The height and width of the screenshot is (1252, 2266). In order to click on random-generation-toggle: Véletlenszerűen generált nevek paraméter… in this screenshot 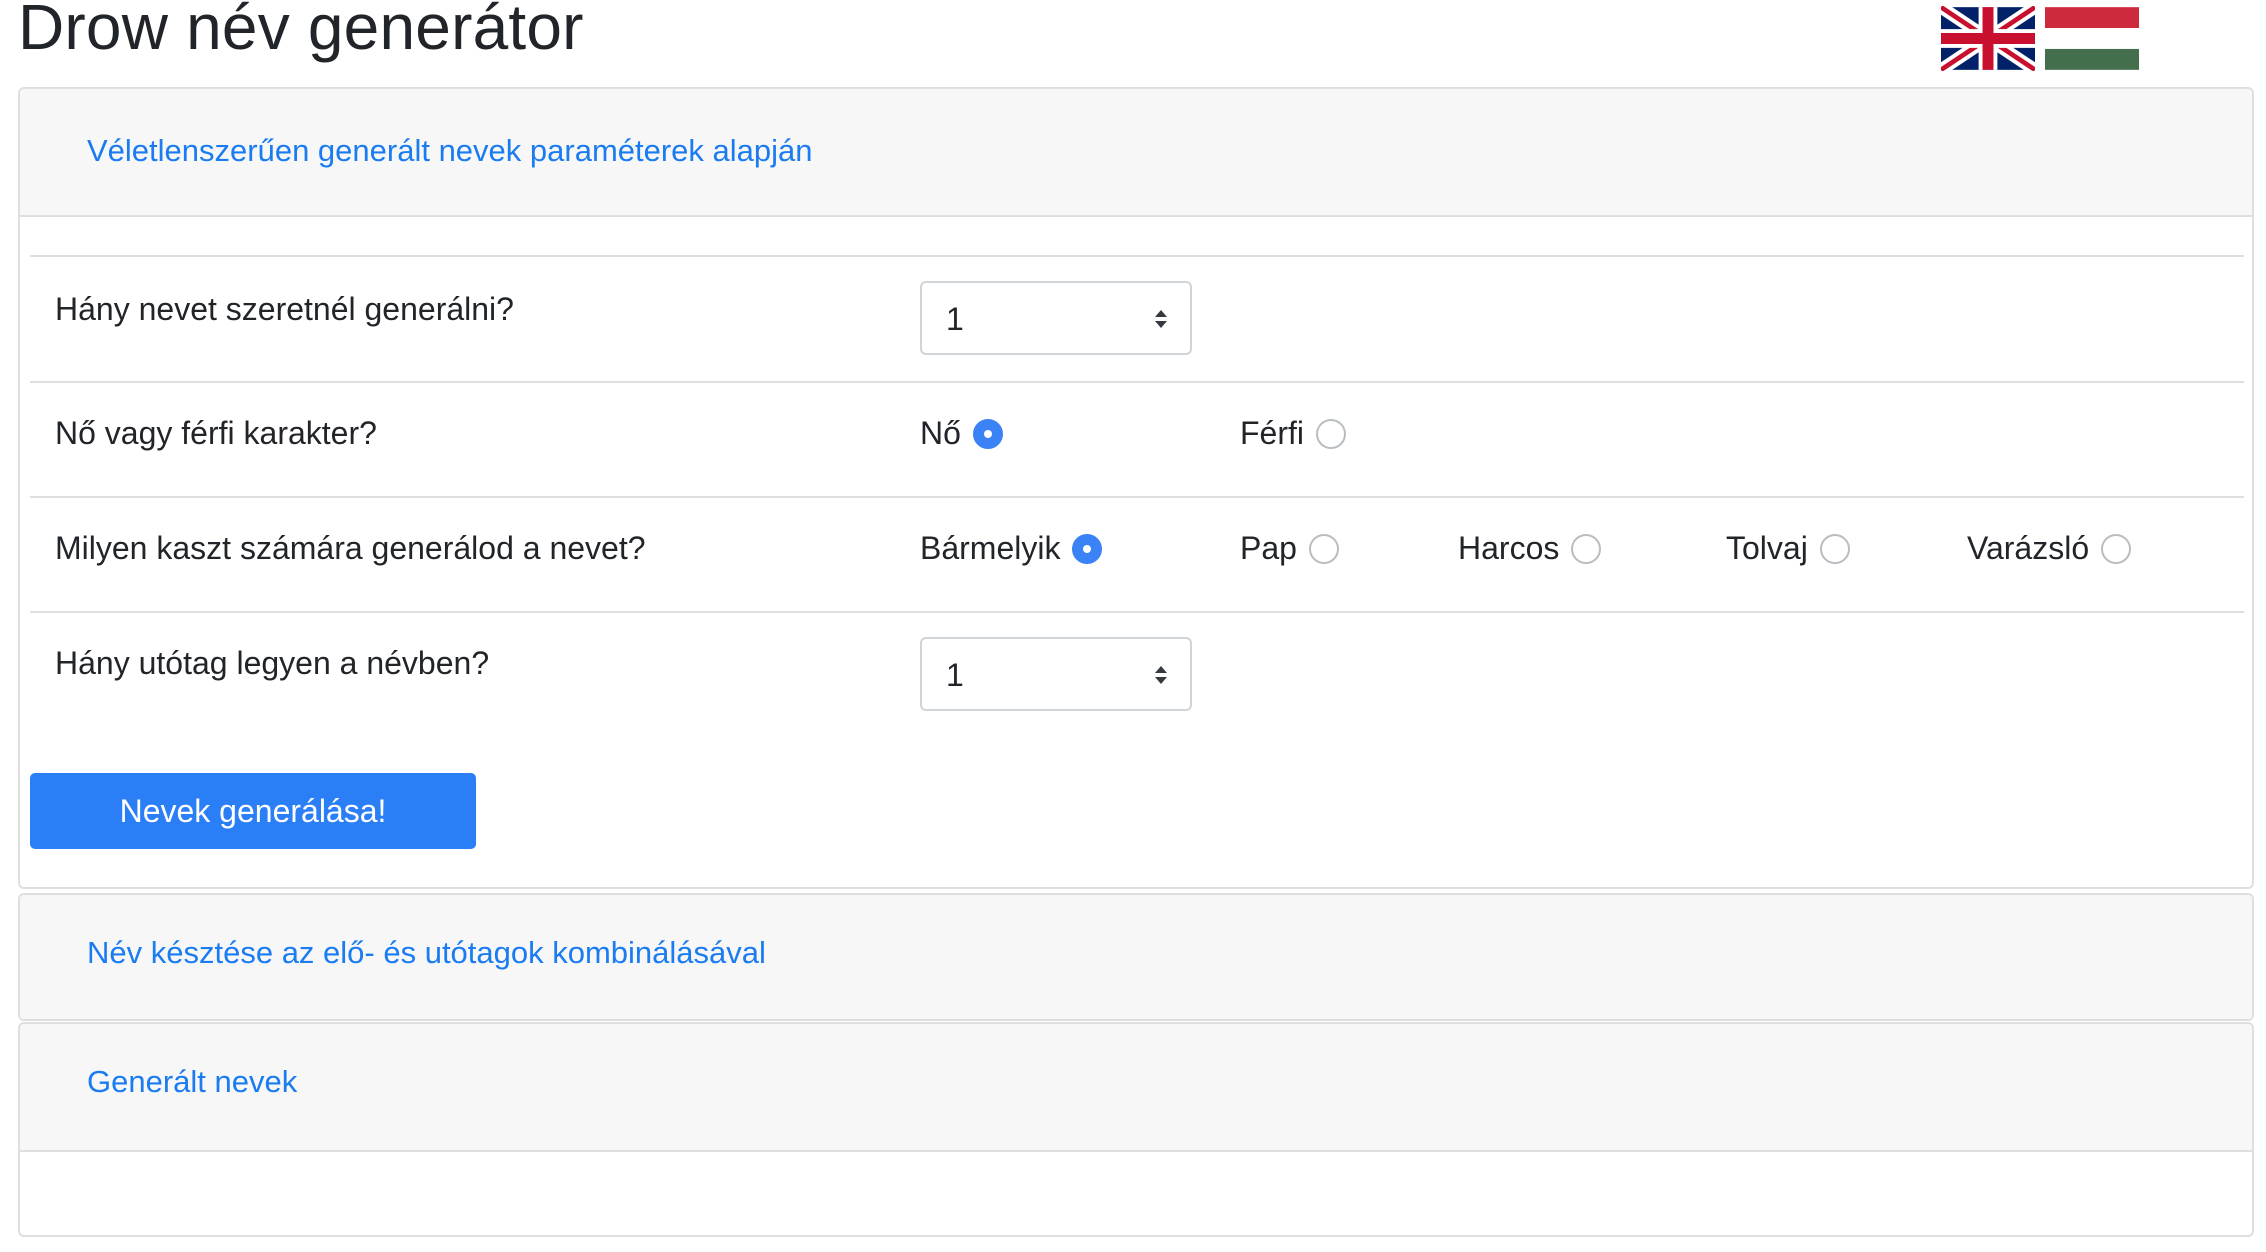, I will do `click(450, 151)`.